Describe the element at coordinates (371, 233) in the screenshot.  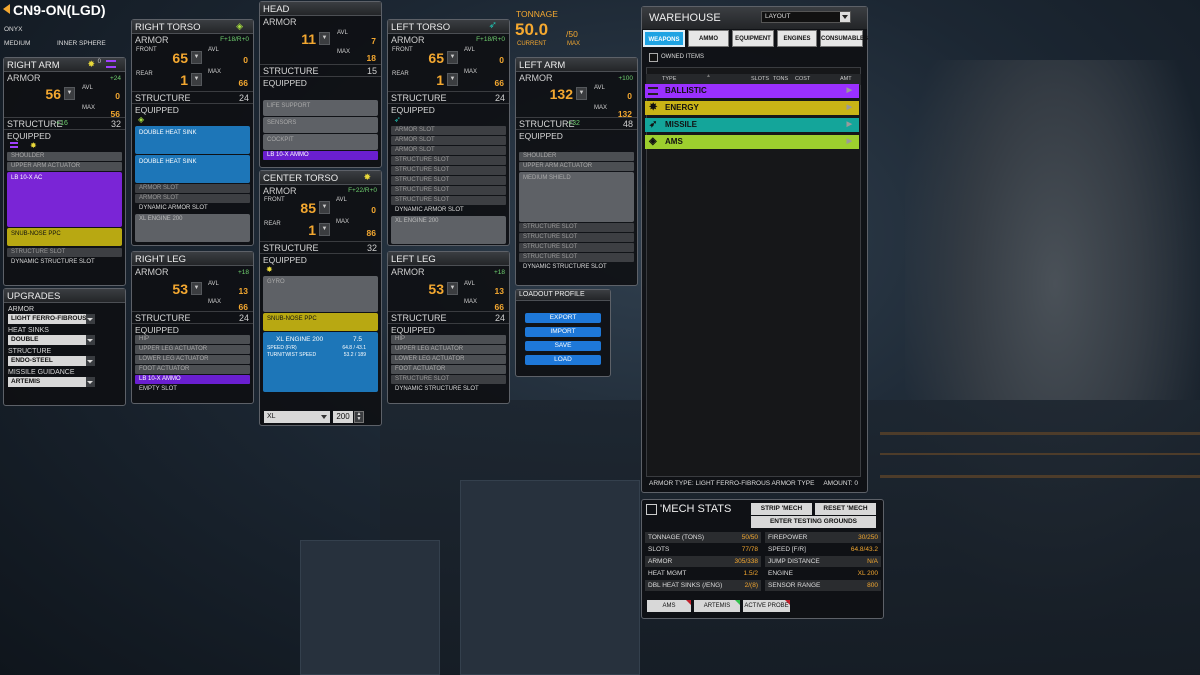
I see `max-value: 86` at that location.